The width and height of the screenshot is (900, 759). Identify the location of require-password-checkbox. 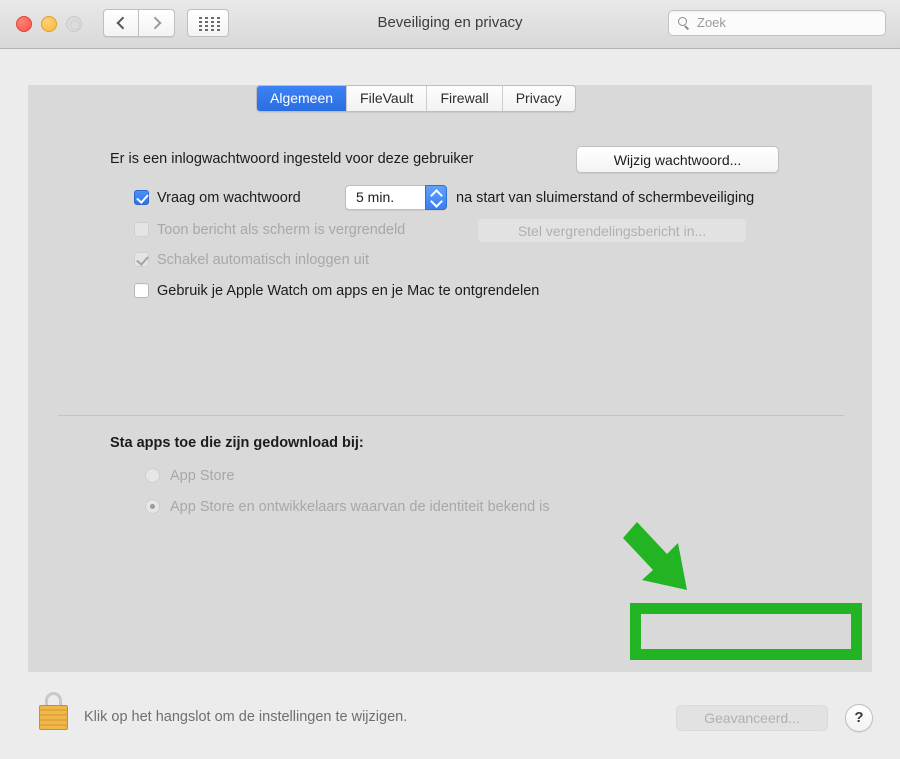
(141, 197).